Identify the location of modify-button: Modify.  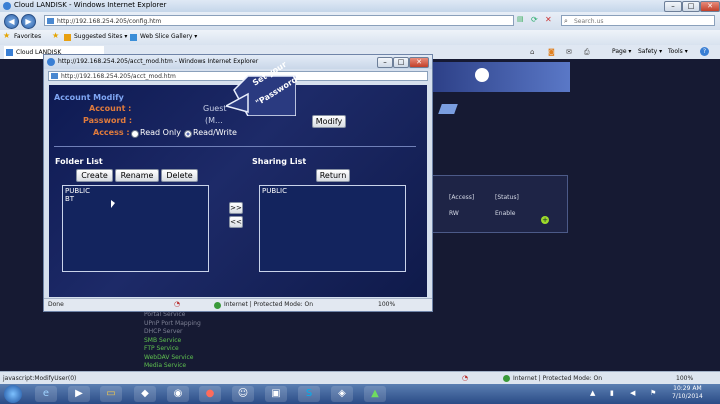
(329, 121).